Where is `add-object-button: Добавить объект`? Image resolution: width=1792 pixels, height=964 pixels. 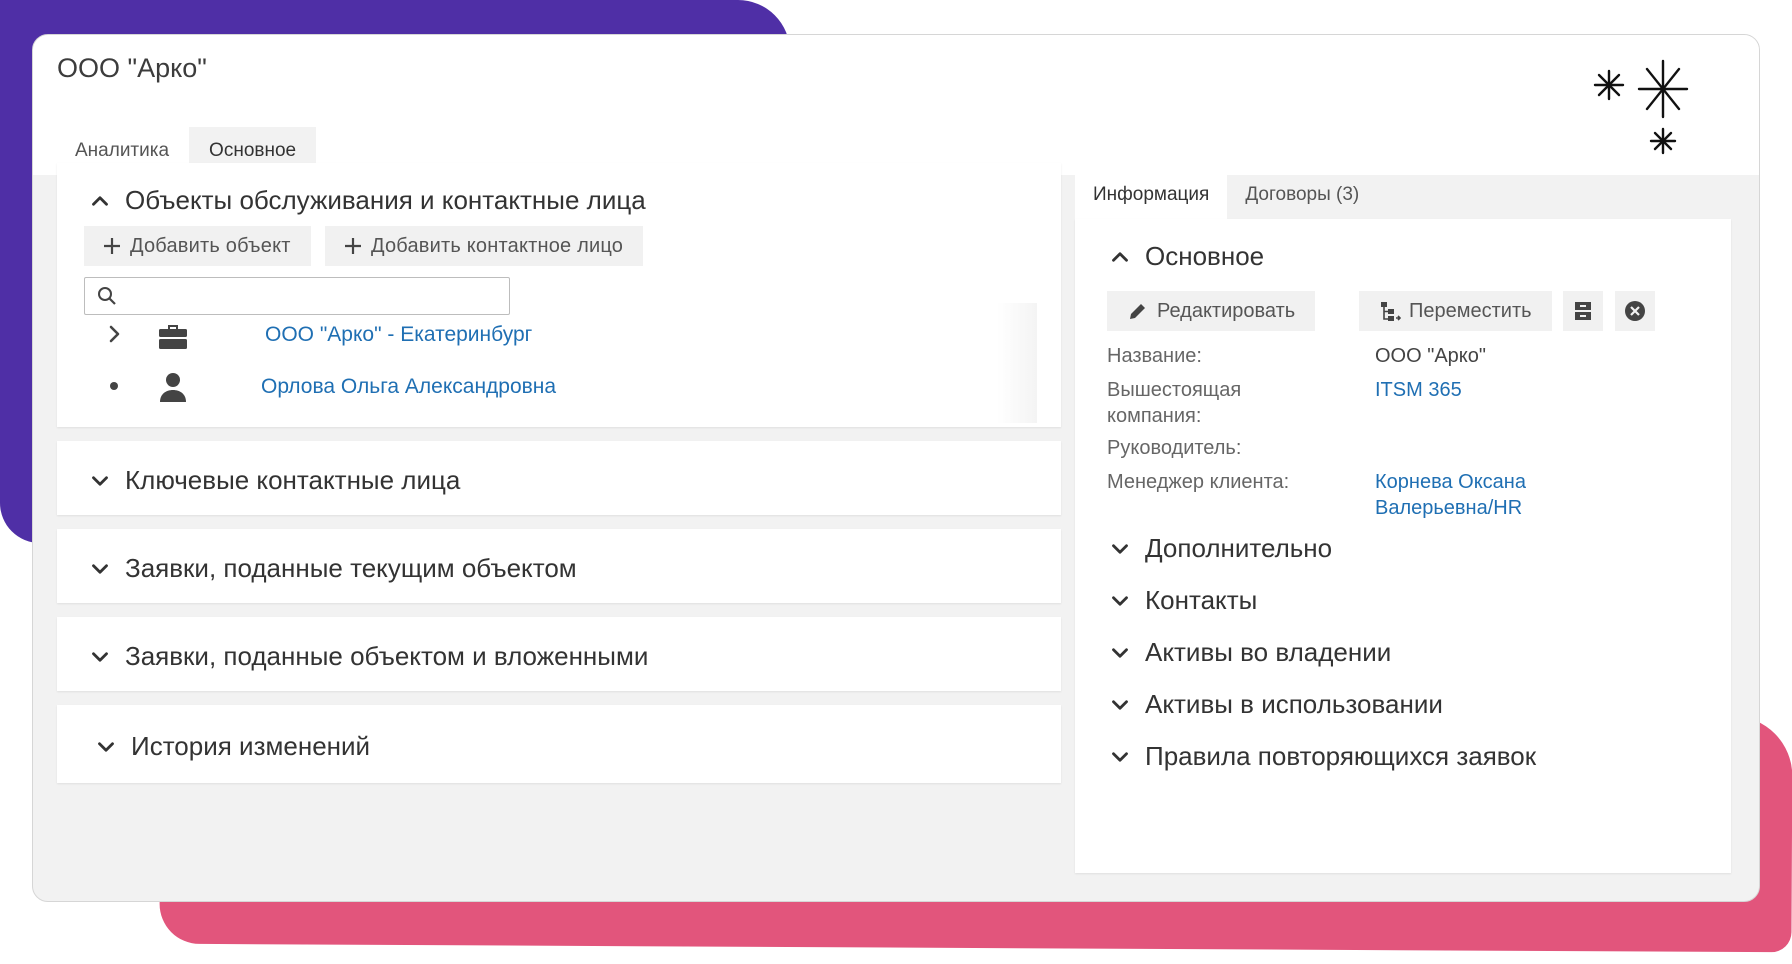
add-object-button: Добавить объект is located at coordinates (197, 246).